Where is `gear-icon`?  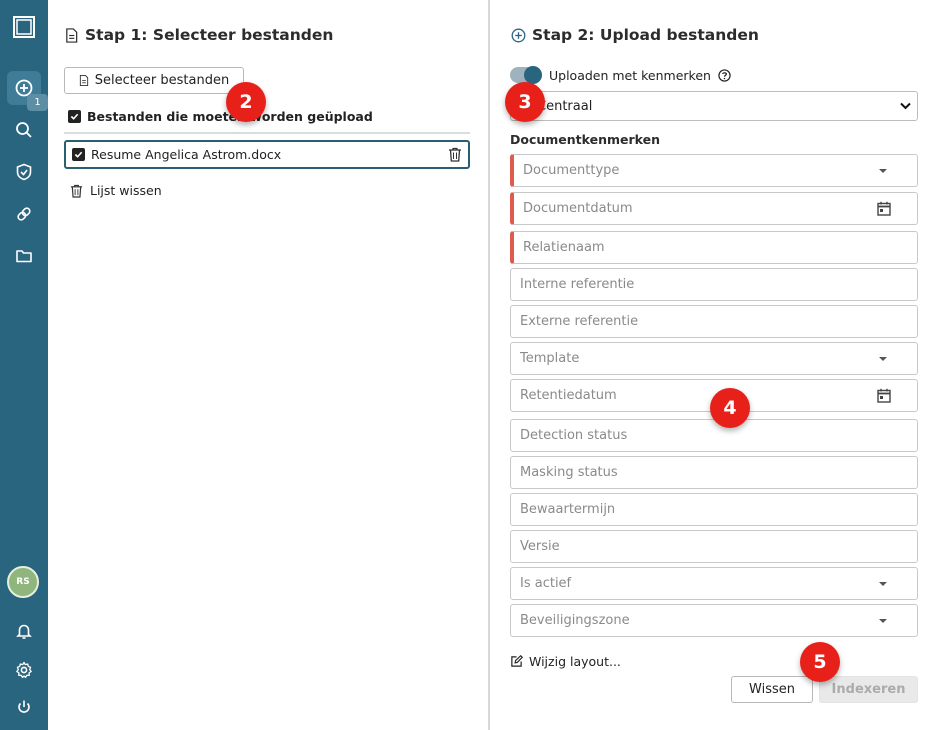
gear-icon is located at coordinates (24, 670).